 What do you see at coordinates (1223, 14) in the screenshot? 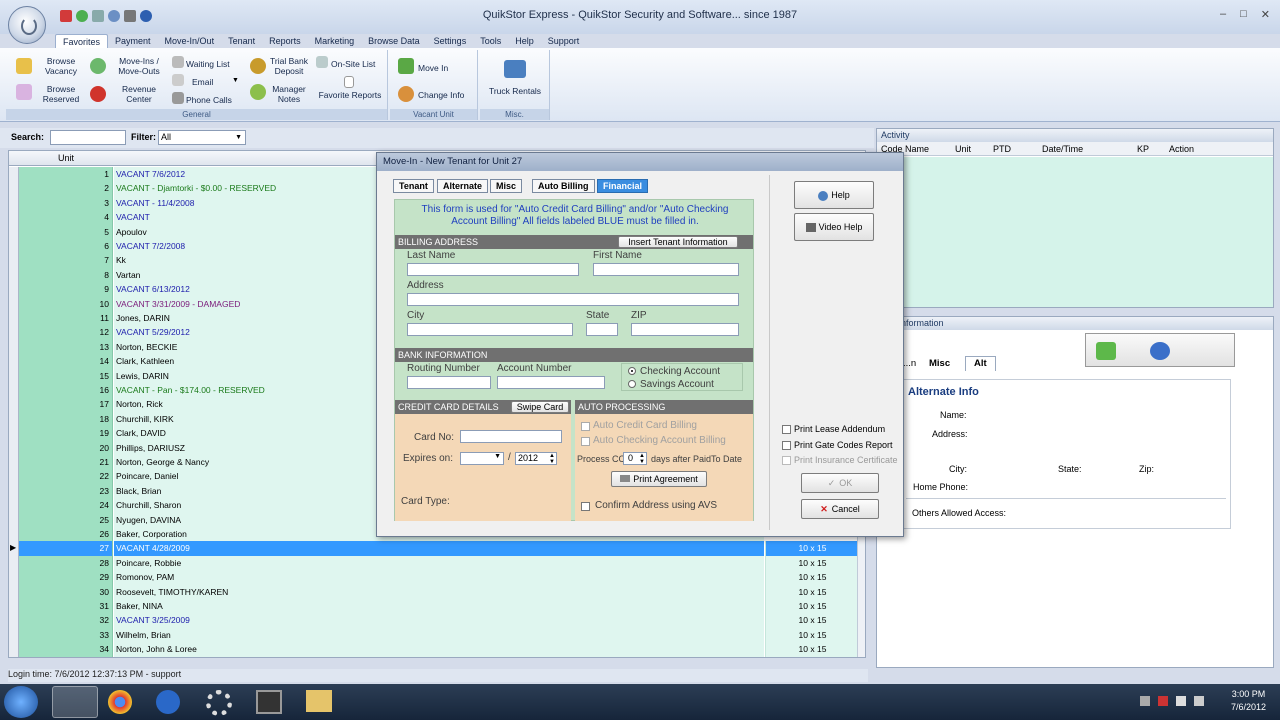
I see `minimize-icon: –` at bounding box center [1223, 14].